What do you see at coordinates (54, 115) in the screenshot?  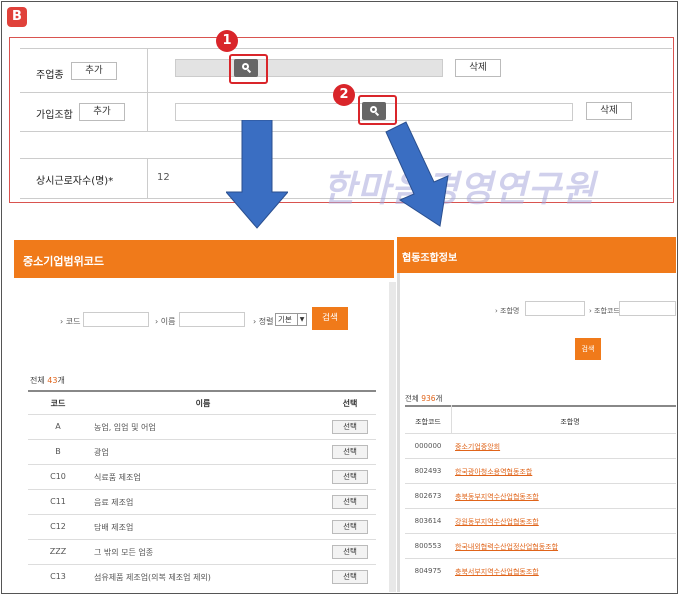 I see `union-label: 가입조합` at bounding box center [54, 115].